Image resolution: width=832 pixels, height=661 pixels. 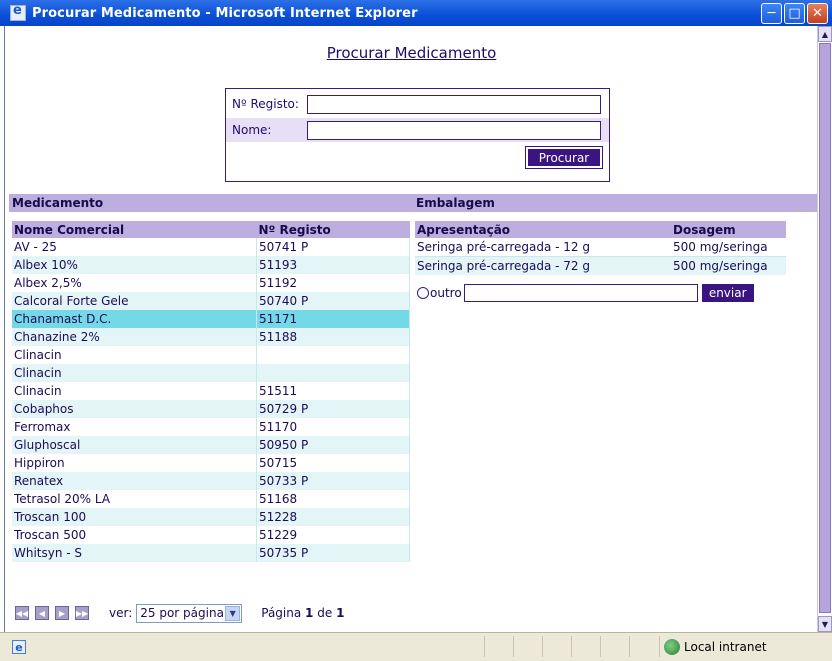 What do you see at coordinates (333, 391) in the screenshot?
I see `n-registo-cell: 51511` at bounding box center [333, 391].